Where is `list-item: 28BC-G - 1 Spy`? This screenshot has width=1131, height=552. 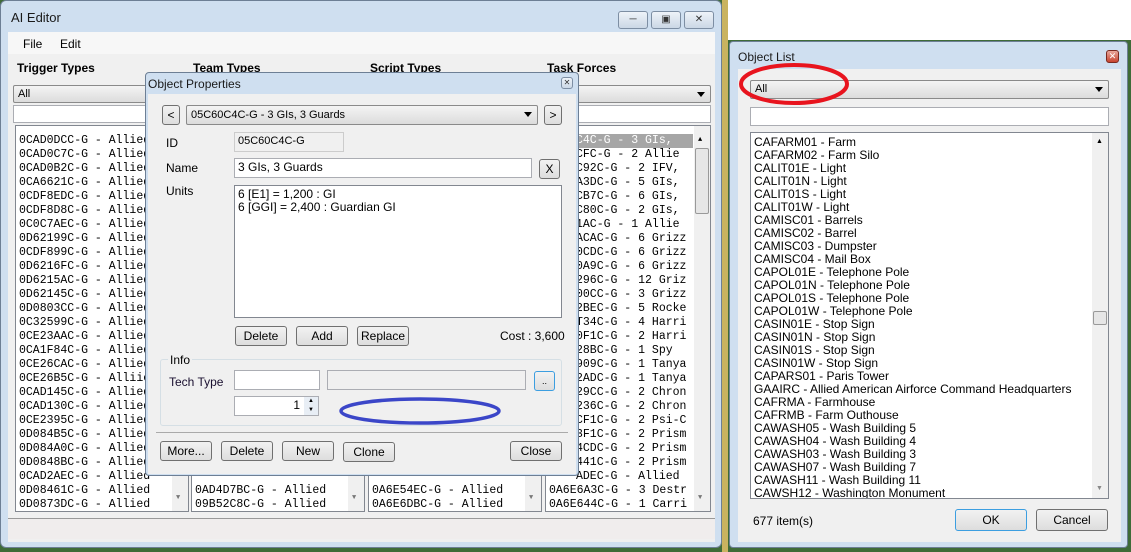
list-item: 28BC-G - 1 Spy is located at coordinates (624, 351).